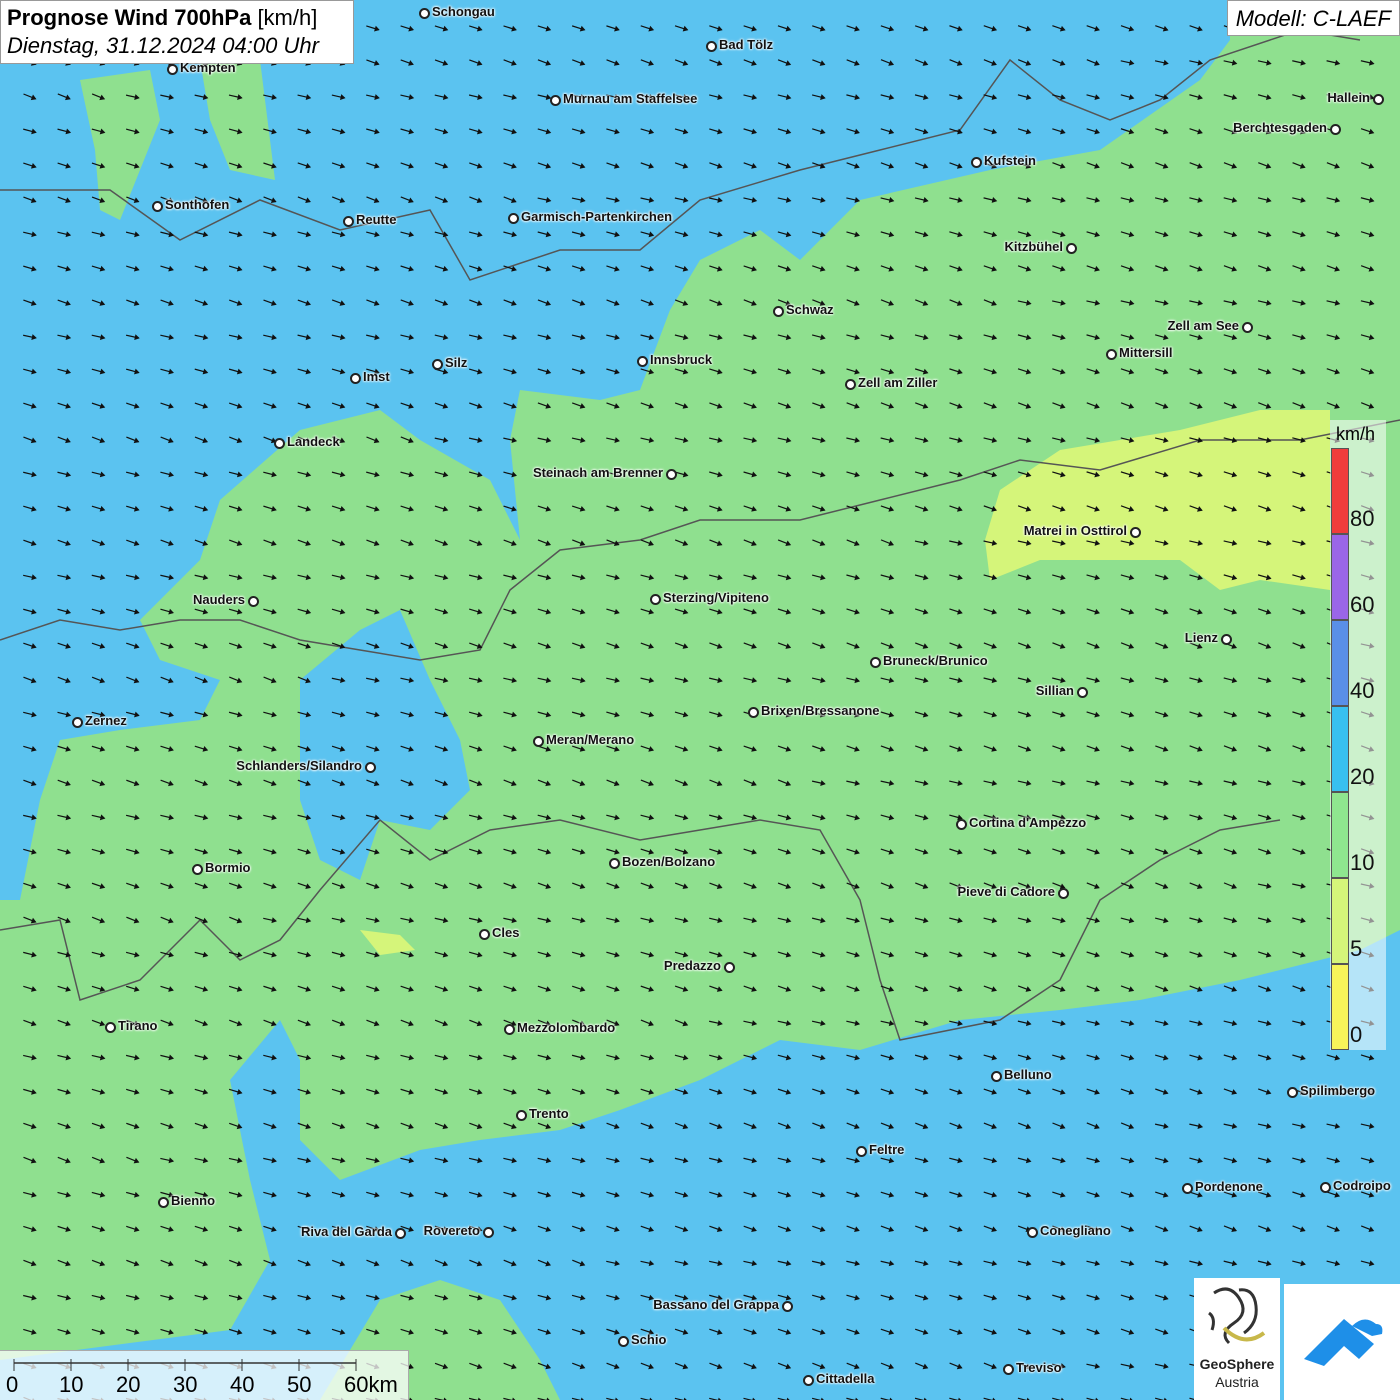 Image resolution: width=1400 pixels, height=1400 pixels. Describe the element at coordinates (1343, 1342) in the screenshot. I see `app-arrow-cloud-icon` at that location.